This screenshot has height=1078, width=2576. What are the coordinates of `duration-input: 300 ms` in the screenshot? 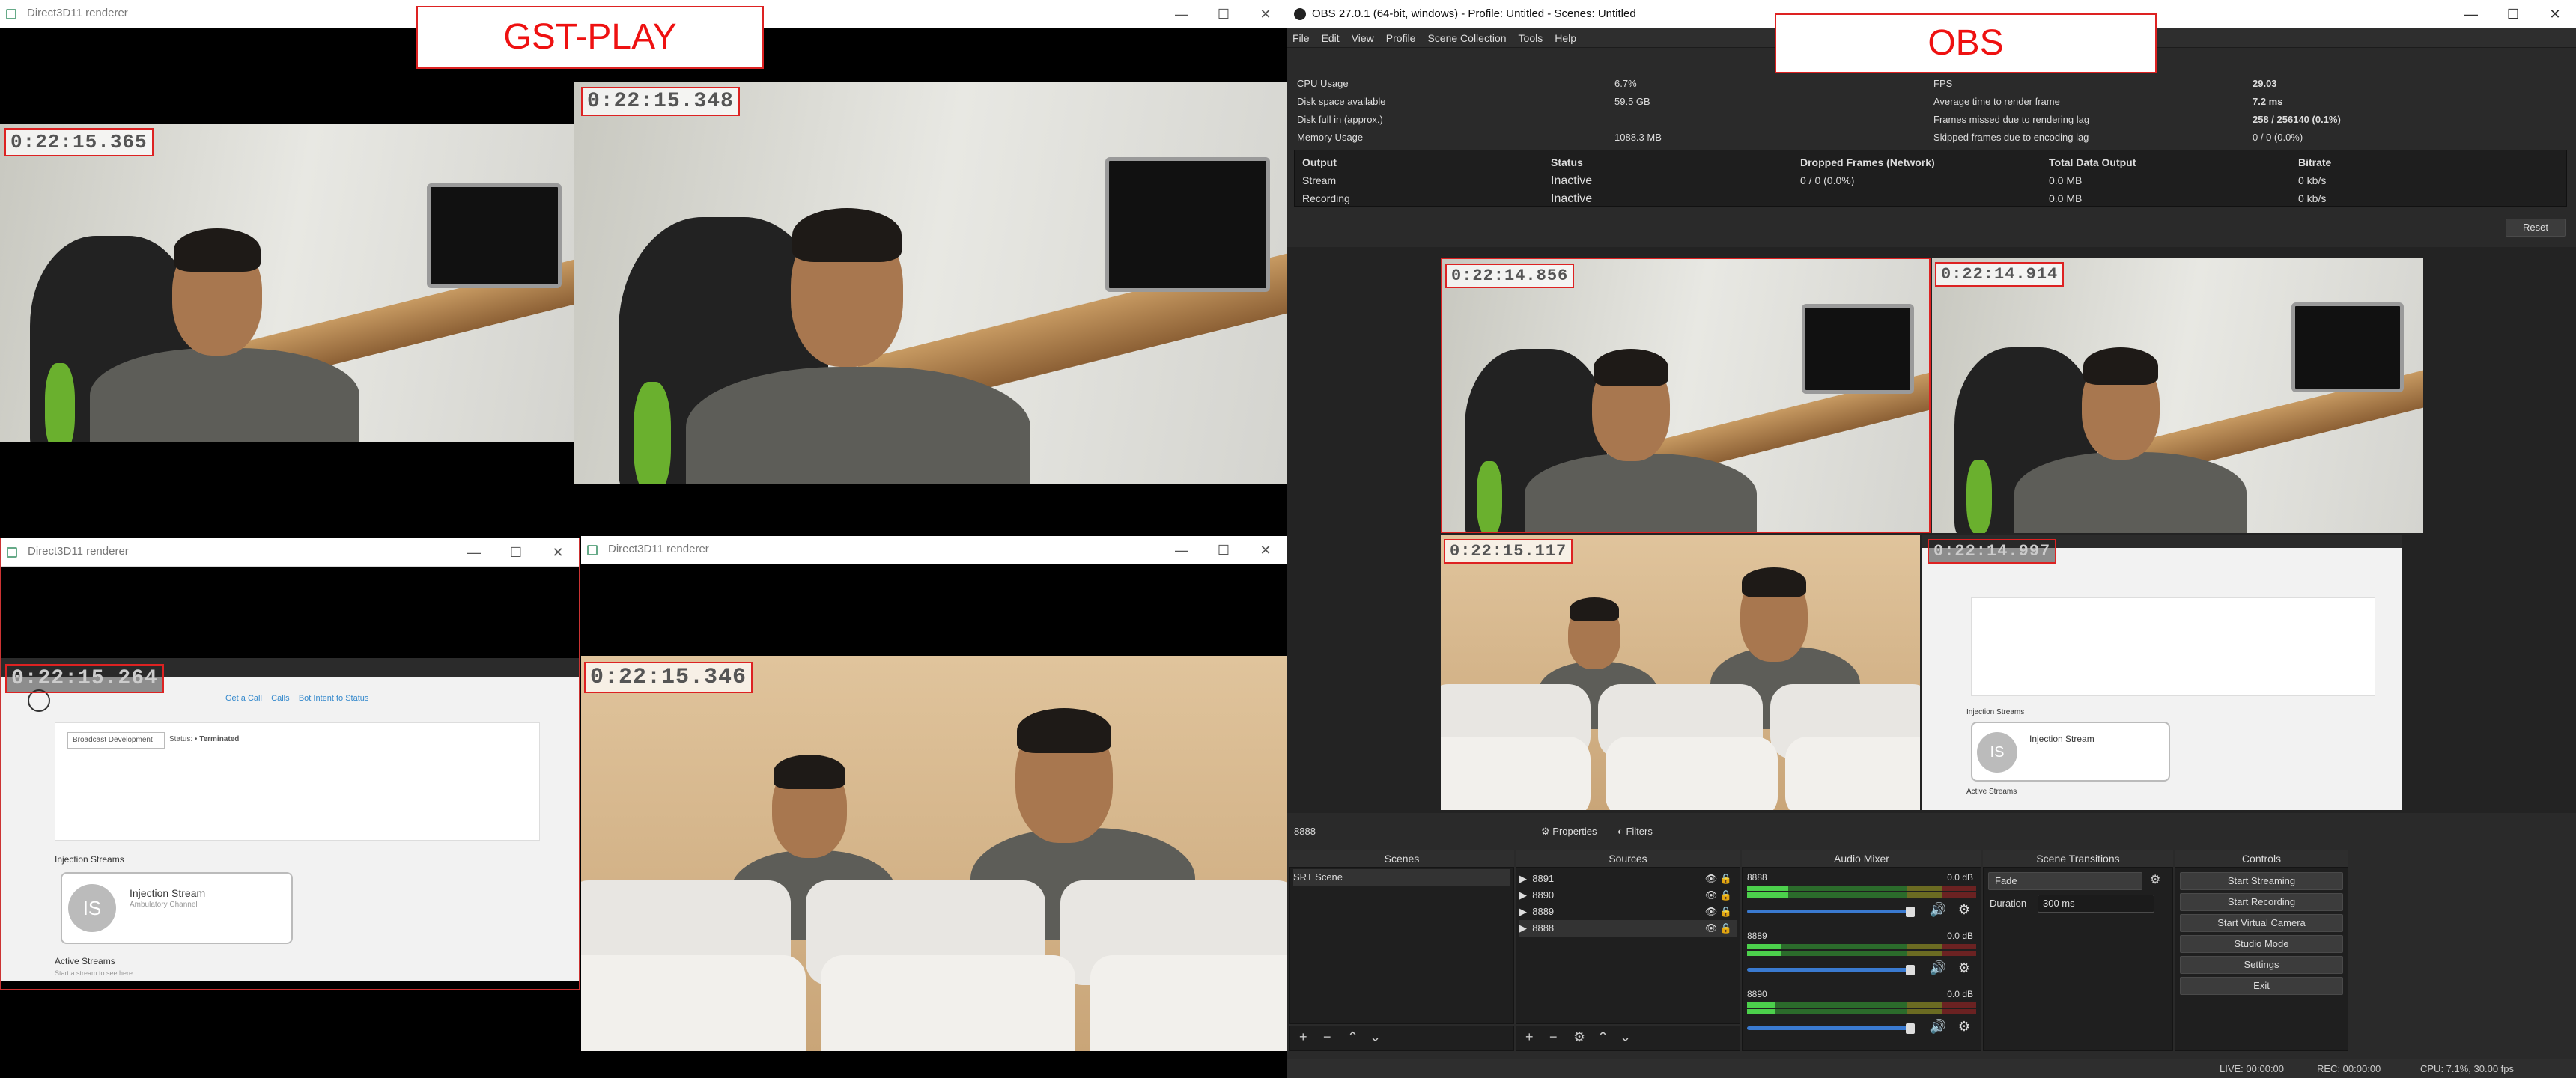 It's located at (2096, 904).